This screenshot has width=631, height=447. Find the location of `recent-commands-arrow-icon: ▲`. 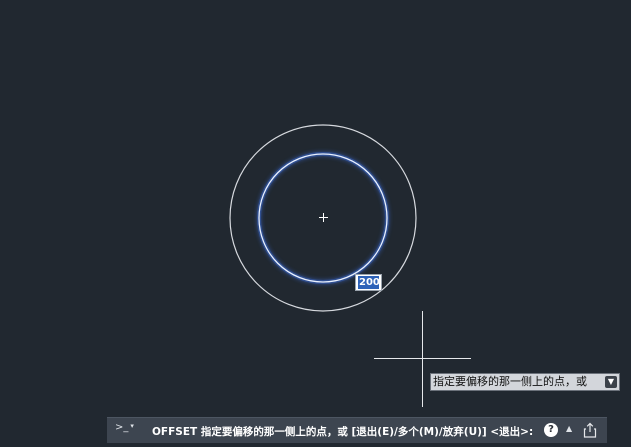

recent-commands-arrow-icon: ▲ is located at coordinates (569, 428).